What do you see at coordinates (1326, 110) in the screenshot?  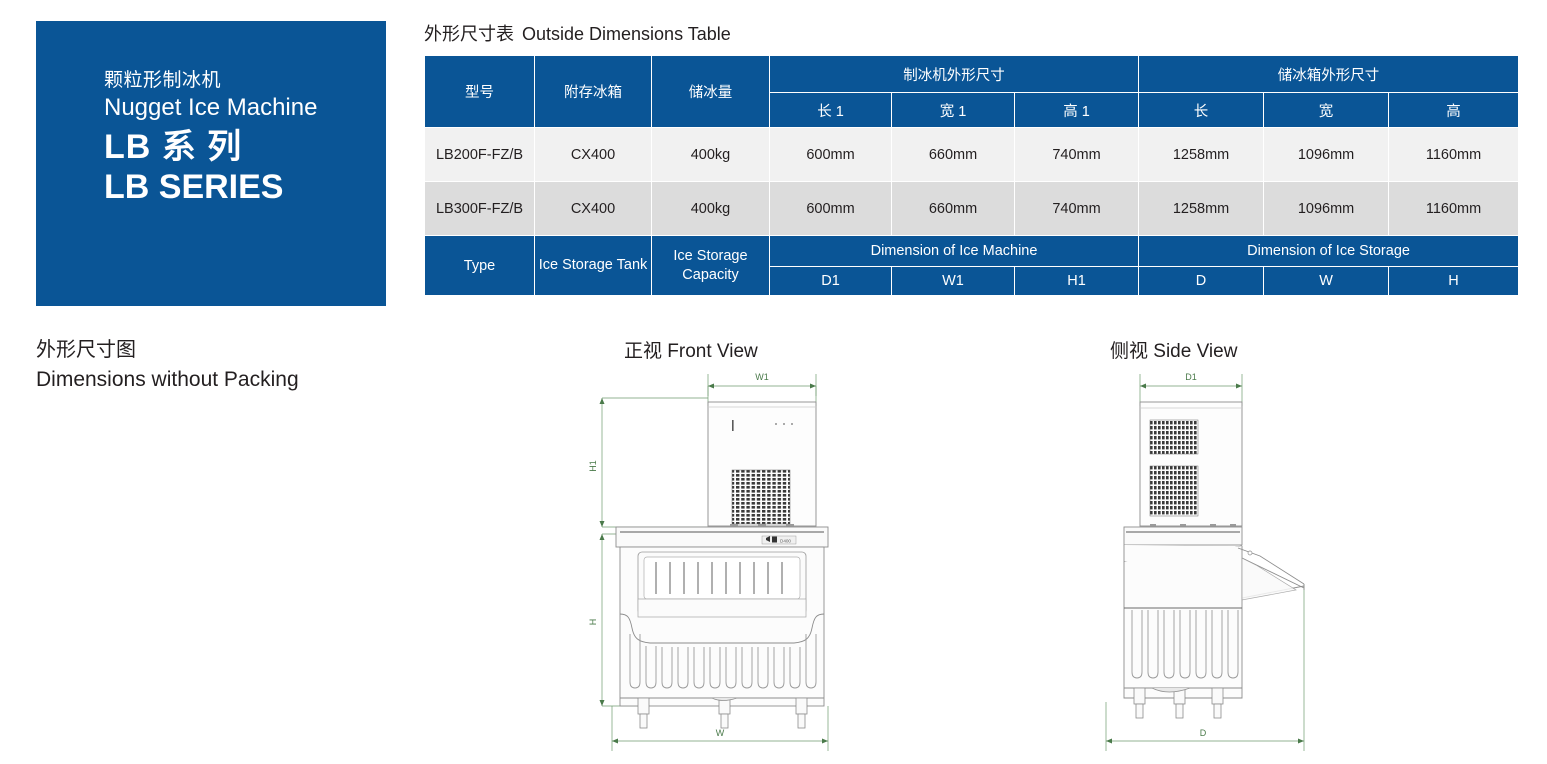 I see `header-storage-width-cn: 宽` at bounding box center [1326, 110].